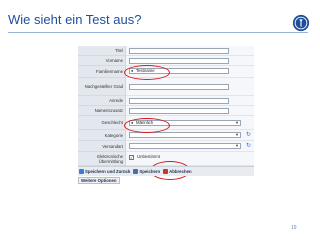 The width and height of the screenshot is (320, 240). What do you see at coordinates (75, 19) in the screenshot?
I see `slide-title: Wie sieht ein Test aus?` at bounding box center [75, 19].